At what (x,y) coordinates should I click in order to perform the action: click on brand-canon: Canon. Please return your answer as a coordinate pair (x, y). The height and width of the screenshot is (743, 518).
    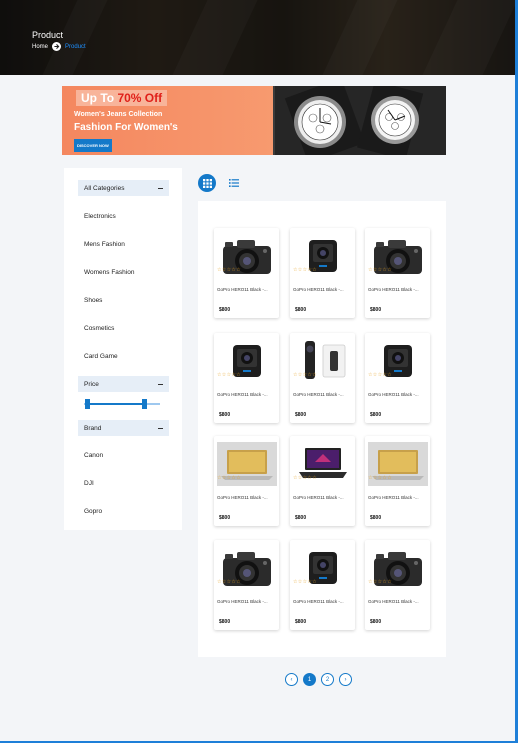
    Looking at the image, I should click on (93, 455).